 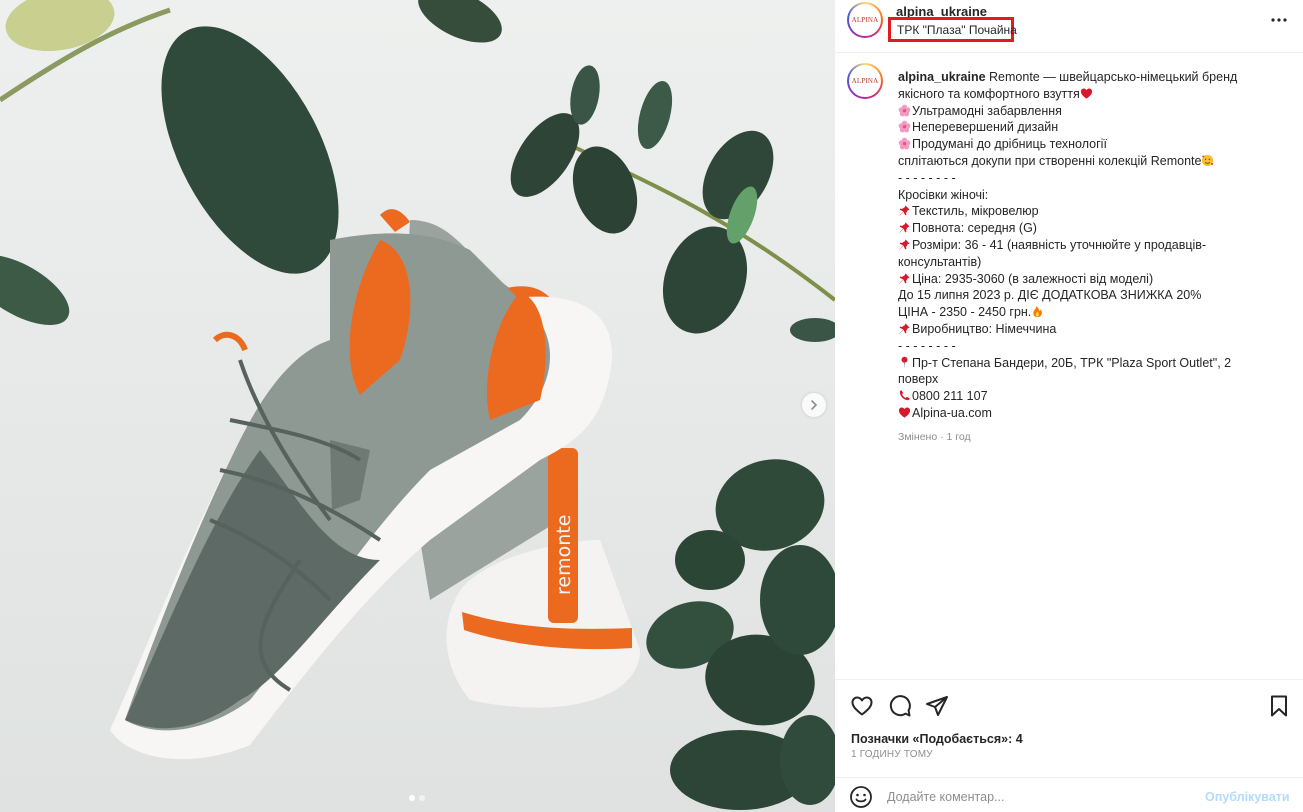 I want to click on caption-line-text: консультантів), so click(x=940, y=261).